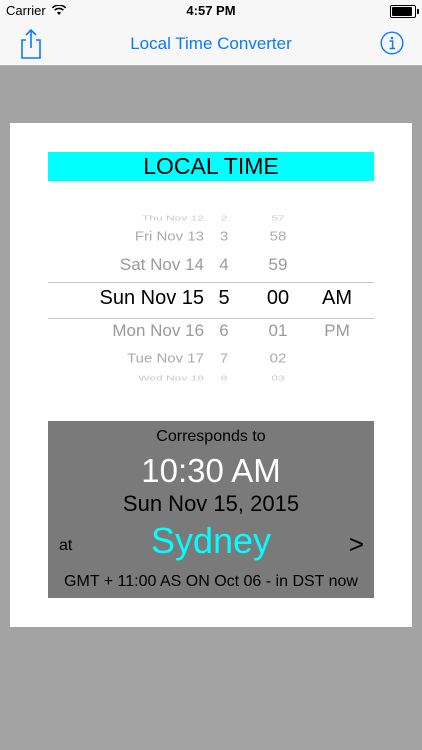 The width and height of the screenshot is (422, 750). Describe the element at coordinates (211, 581) in the screenshot. I see `gmt-info: GMT + 11:00 AS ON Oct 06 - in DST now` at that location.